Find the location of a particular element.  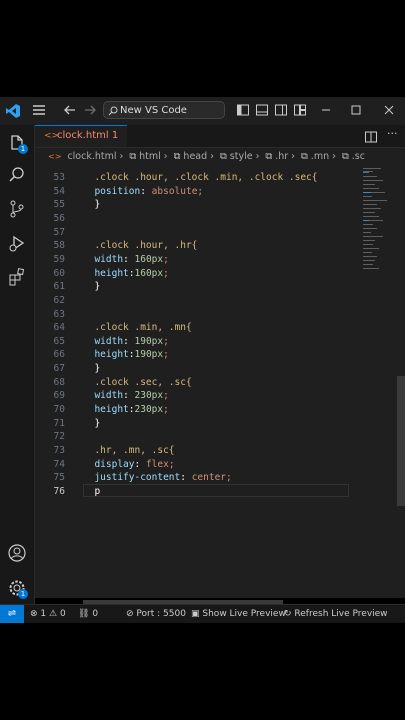

line-number: 62 is located at coordinates (59, 300).